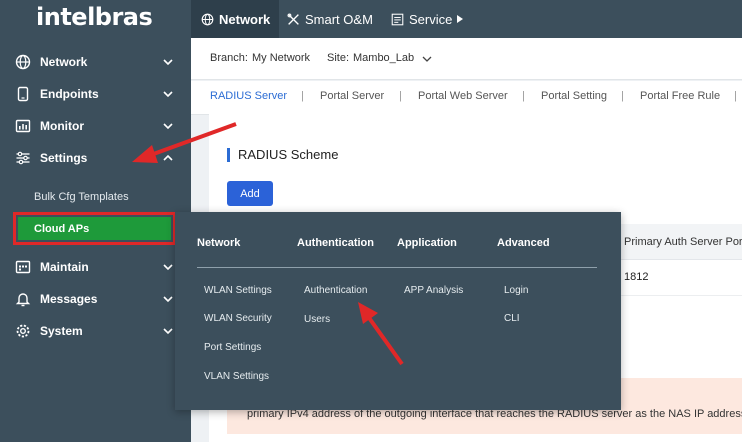  Describe the element at coordinates (23, 300) in the screenshot. I see `bell-icon` at that location.